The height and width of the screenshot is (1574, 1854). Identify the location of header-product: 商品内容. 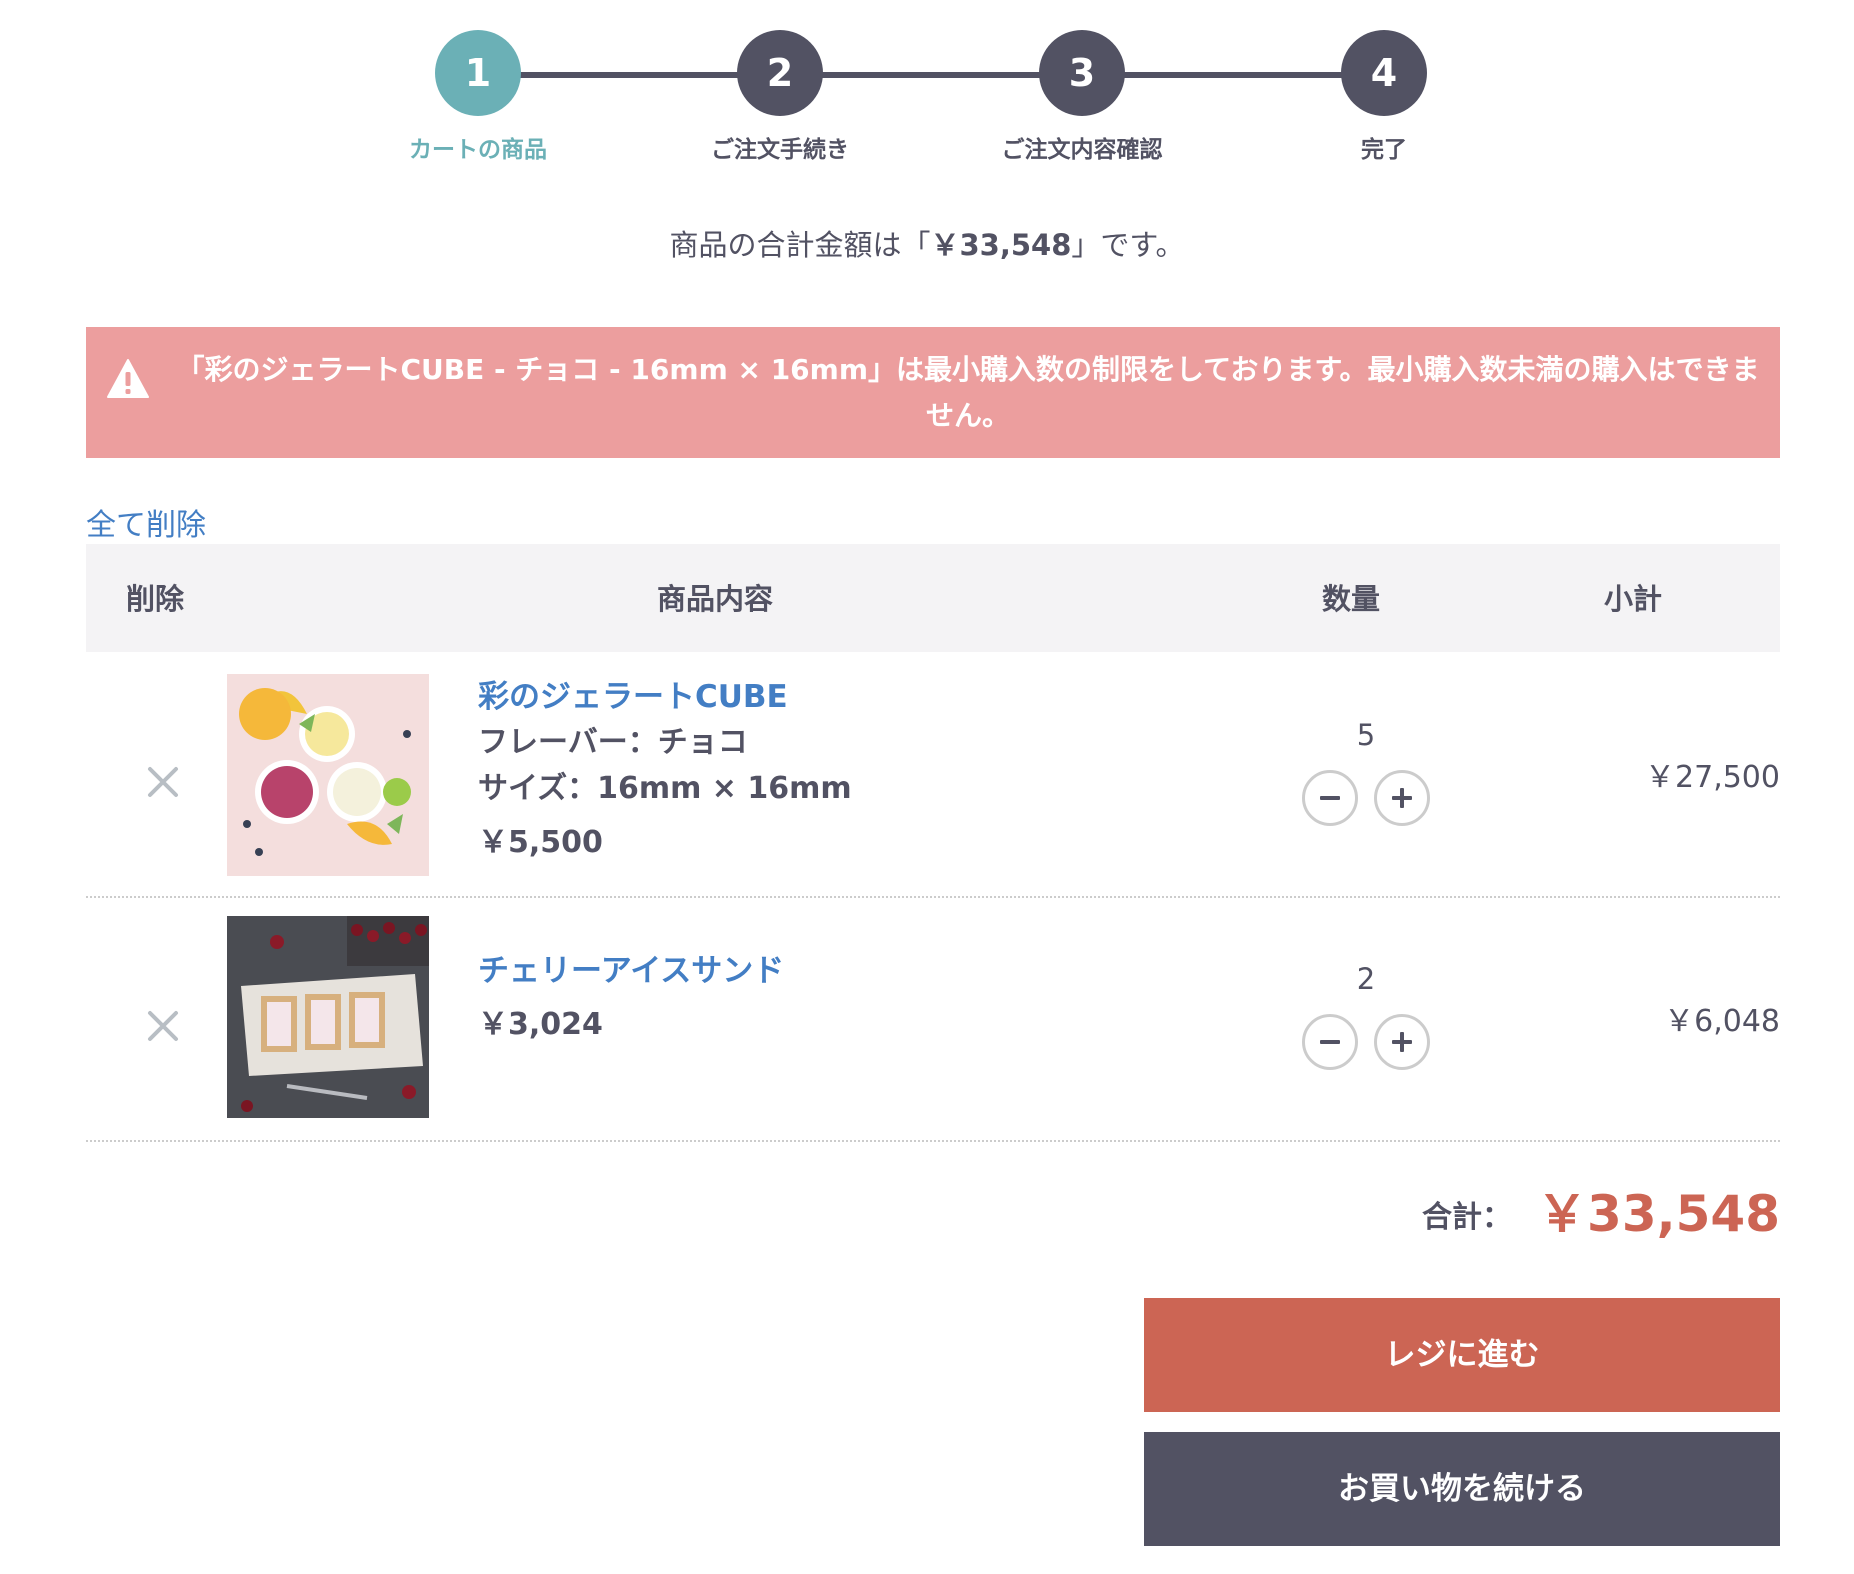
(715, 599).